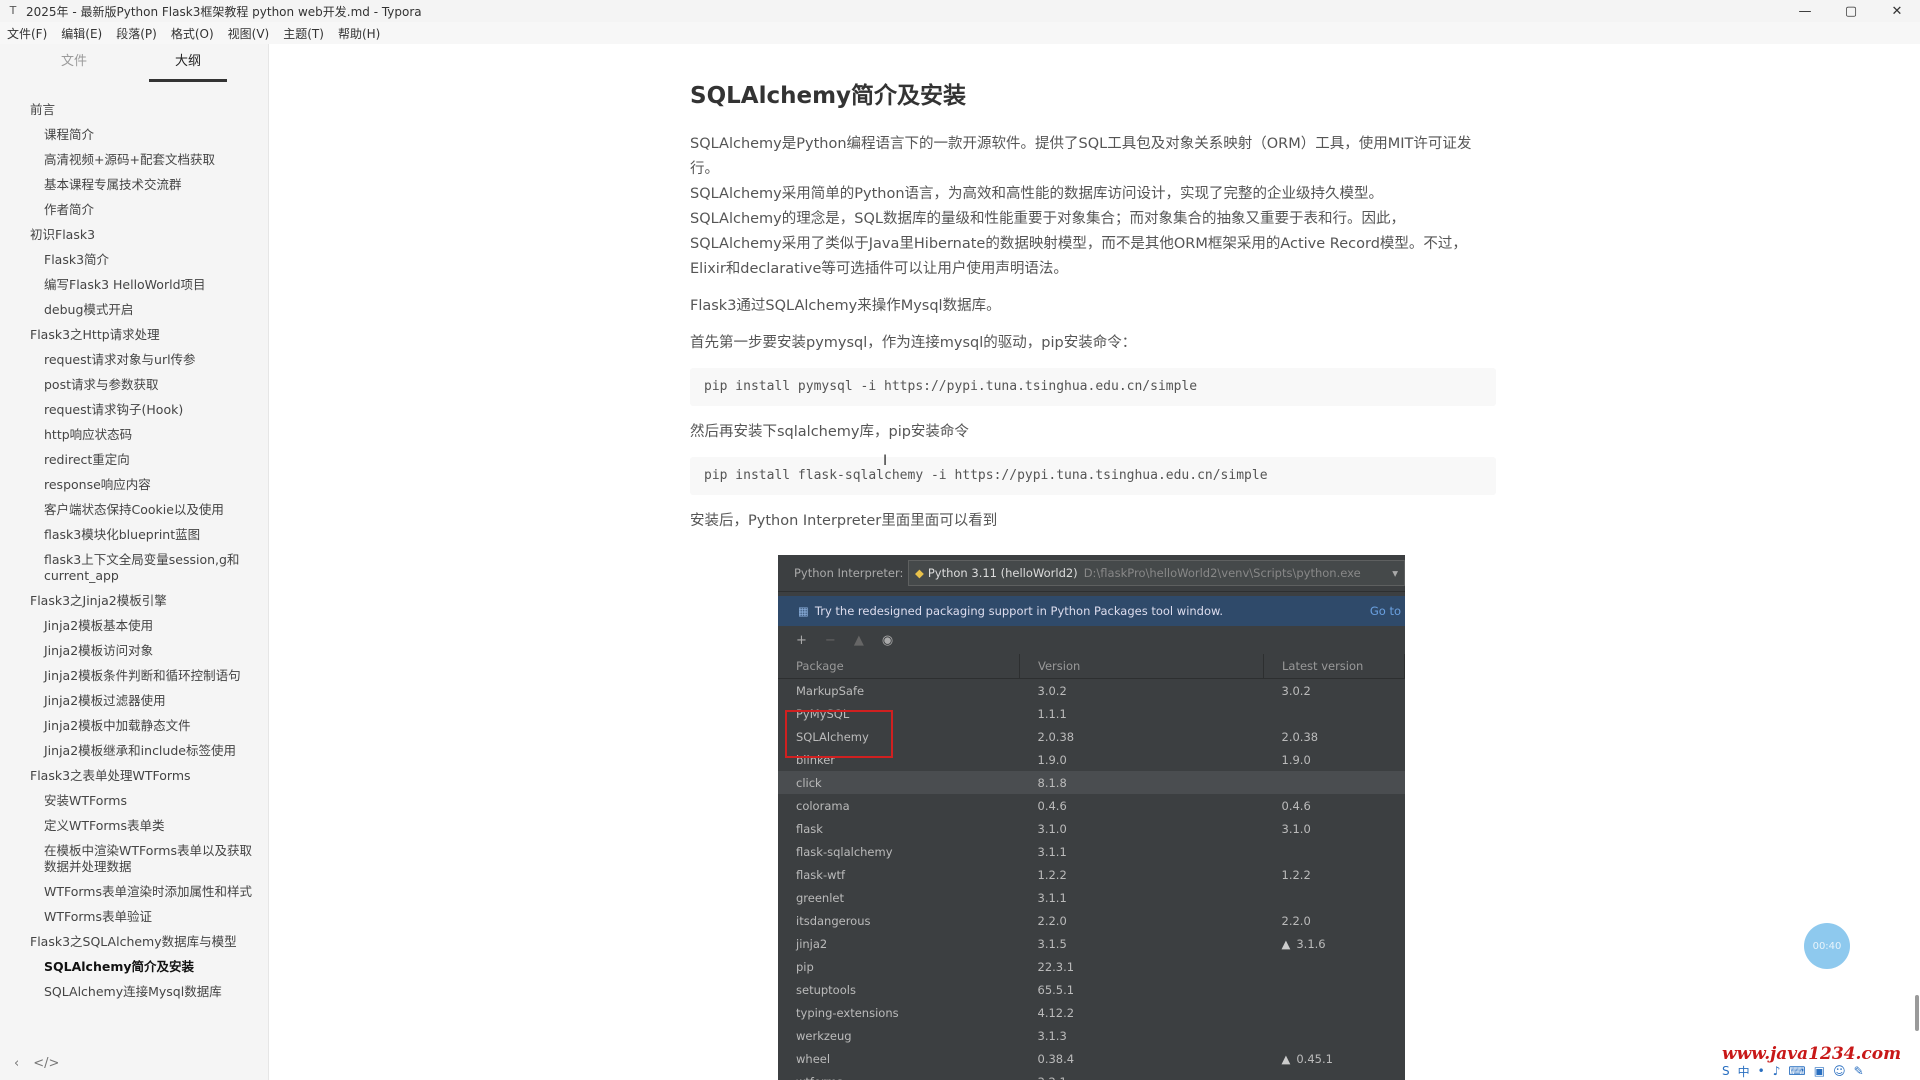  What do you see at coordinates (1812, 1054) in the screenshot?
I see `watermark: www.java1234.com` at bounding box center [1812, 1054].